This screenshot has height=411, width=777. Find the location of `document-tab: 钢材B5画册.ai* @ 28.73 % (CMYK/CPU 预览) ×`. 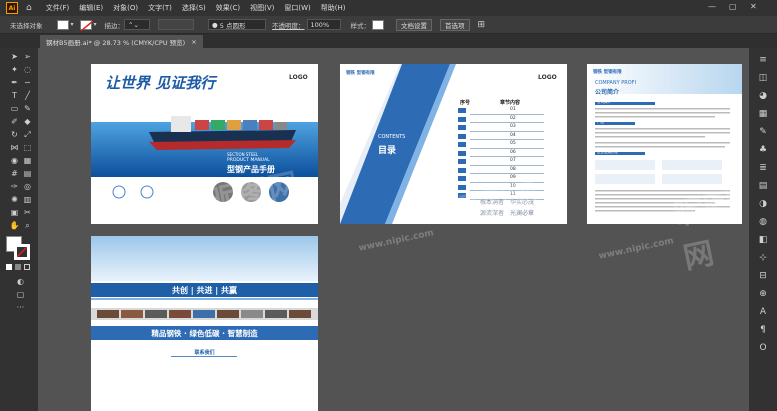

document-tab: 钢材B5画册.ai* @ 28.73 % (CMYK/CPU 预览) × is located at coordinates (121, 41).